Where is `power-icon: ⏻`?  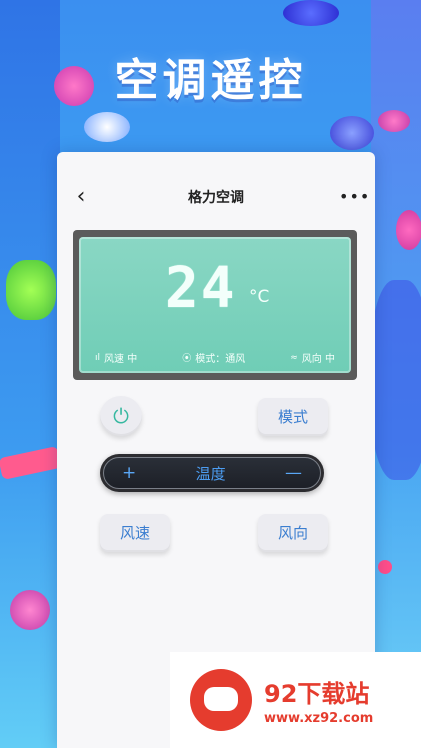
power-icon: ⏻ is located at coordinates (121, 416).